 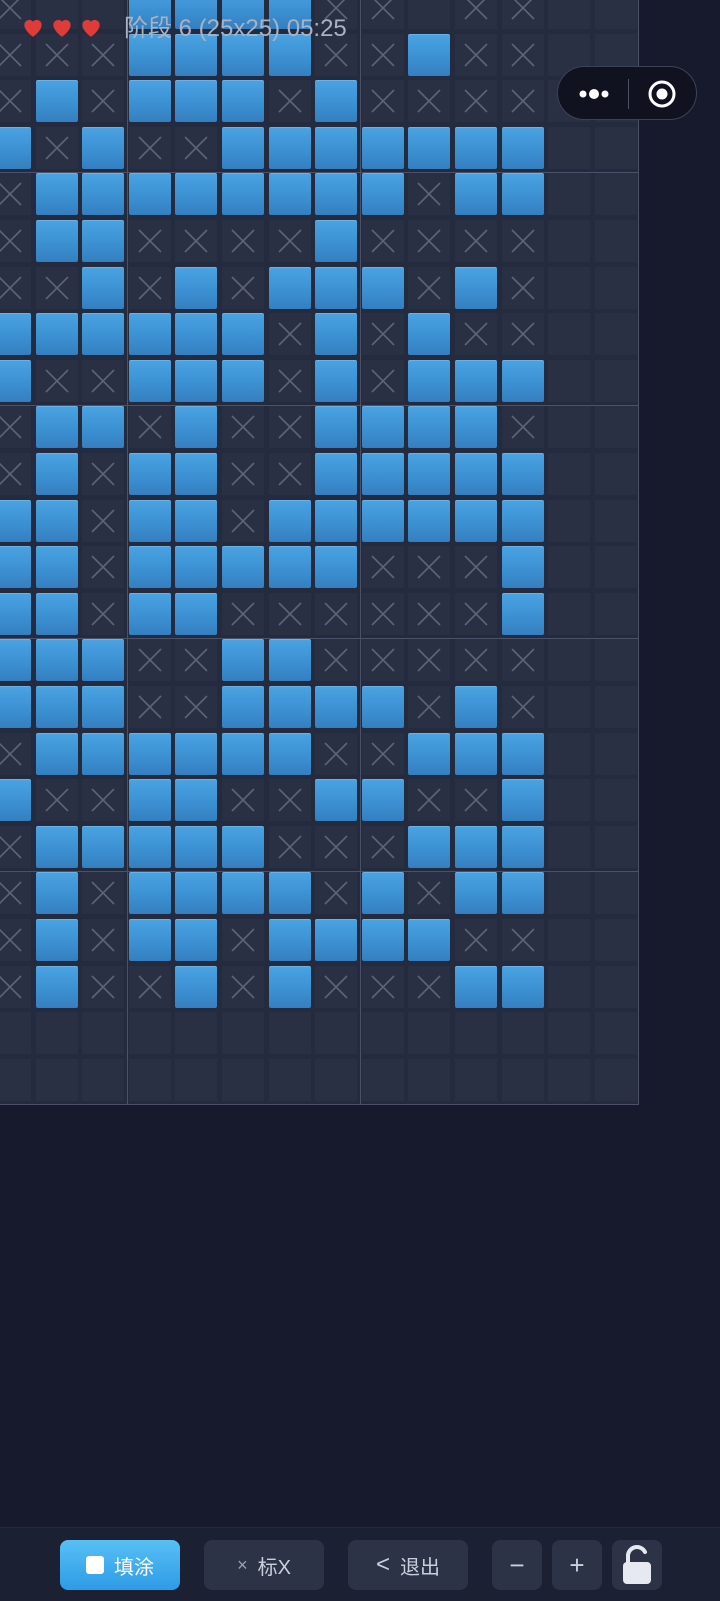 I want to click on lock-button, so click(x=637, y=1565).